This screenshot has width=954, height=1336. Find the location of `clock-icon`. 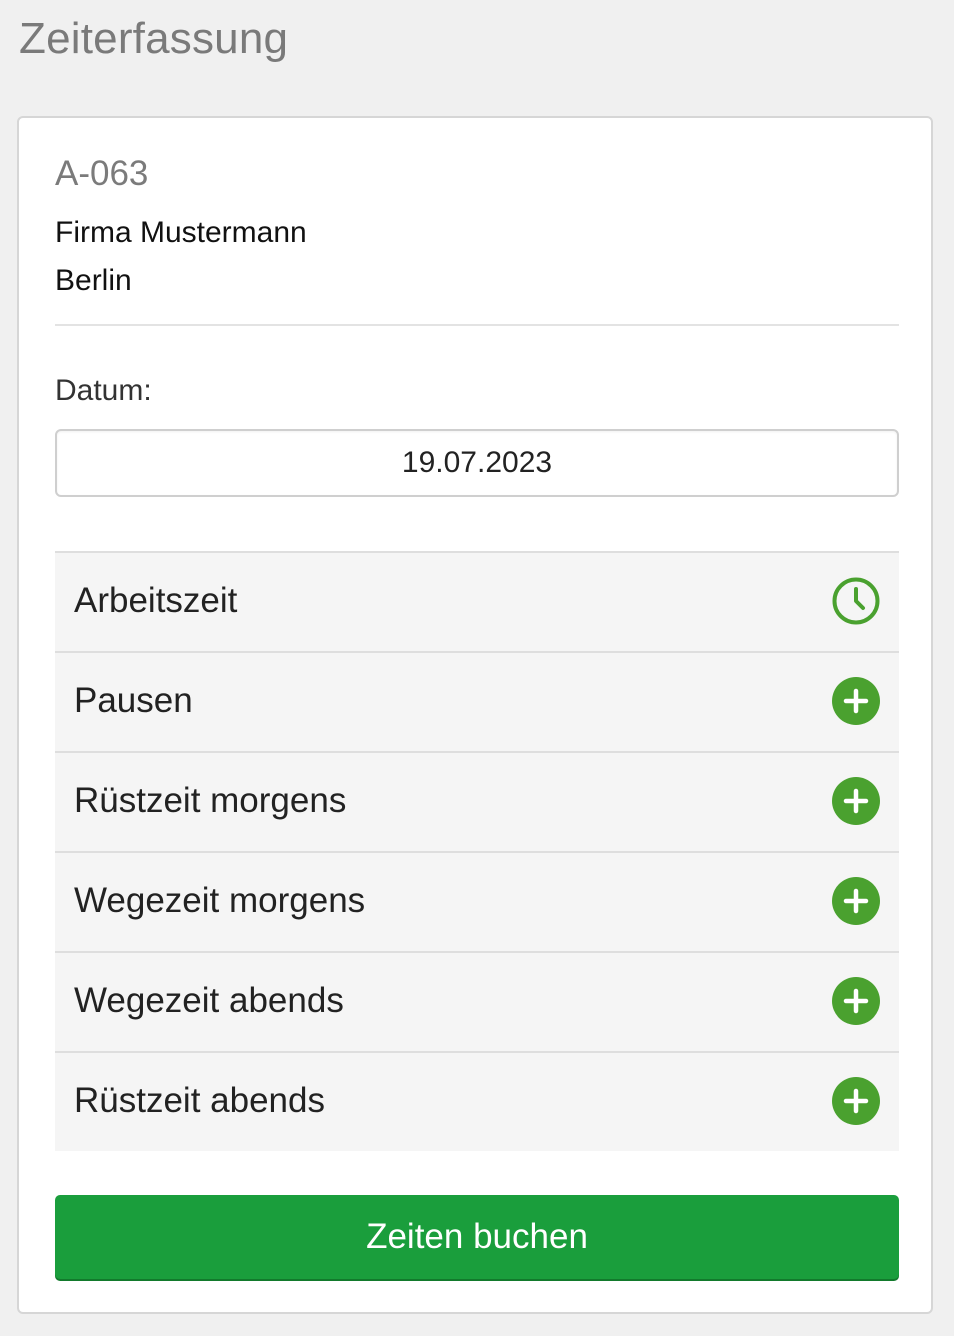

clock-icon is located at coordinates (856, 601).